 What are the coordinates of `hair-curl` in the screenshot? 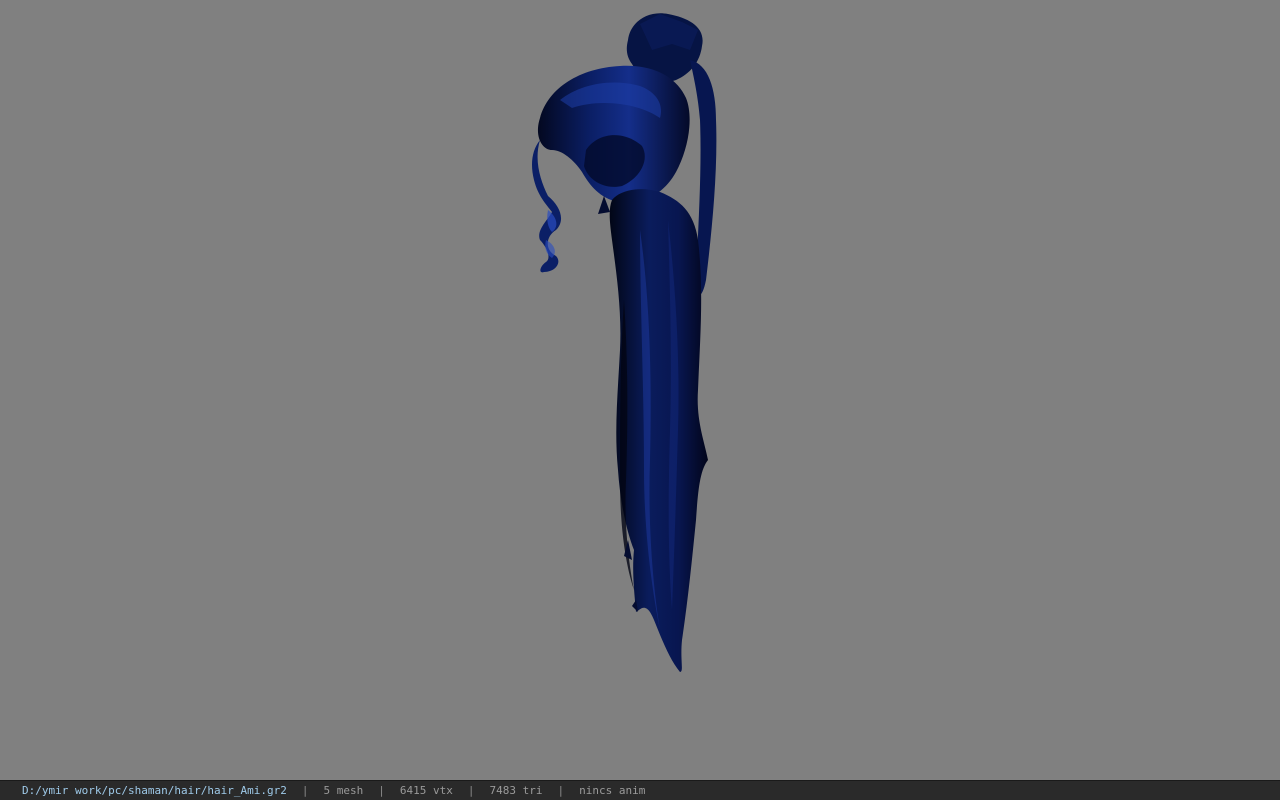 It's located at (547, 206).